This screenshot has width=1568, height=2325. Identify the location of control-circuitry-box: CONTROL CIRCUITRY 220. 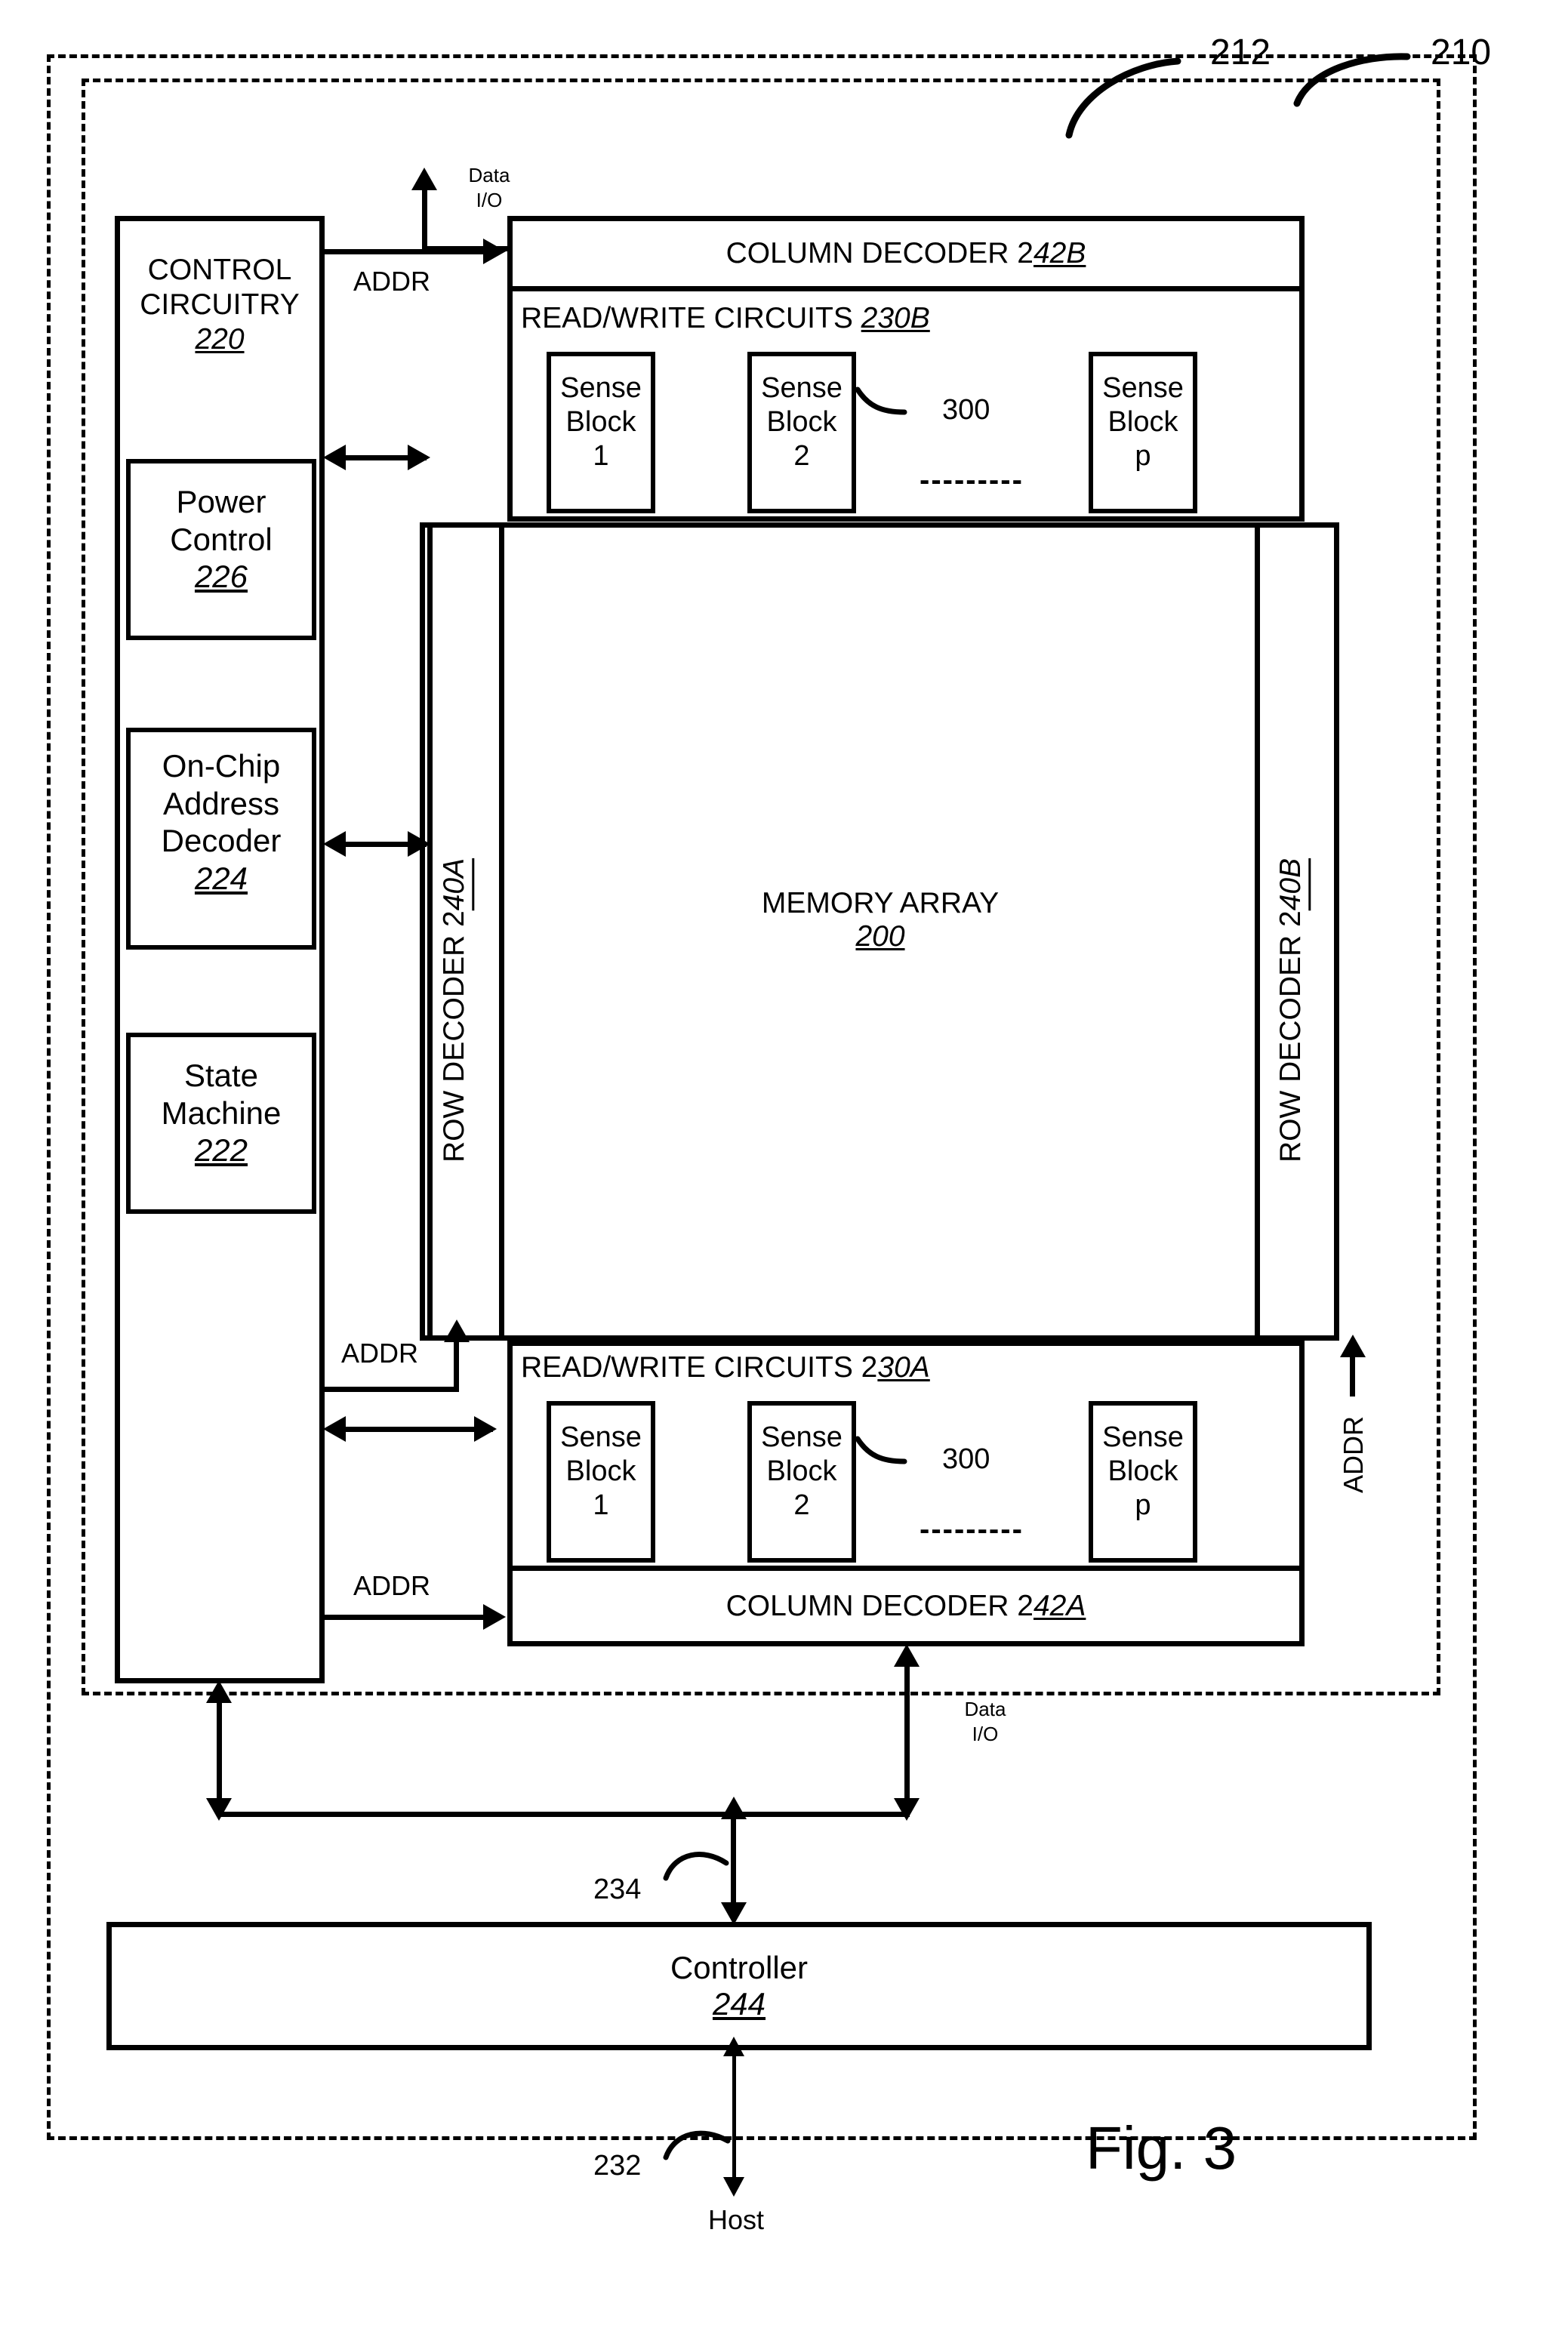
(220, 949).